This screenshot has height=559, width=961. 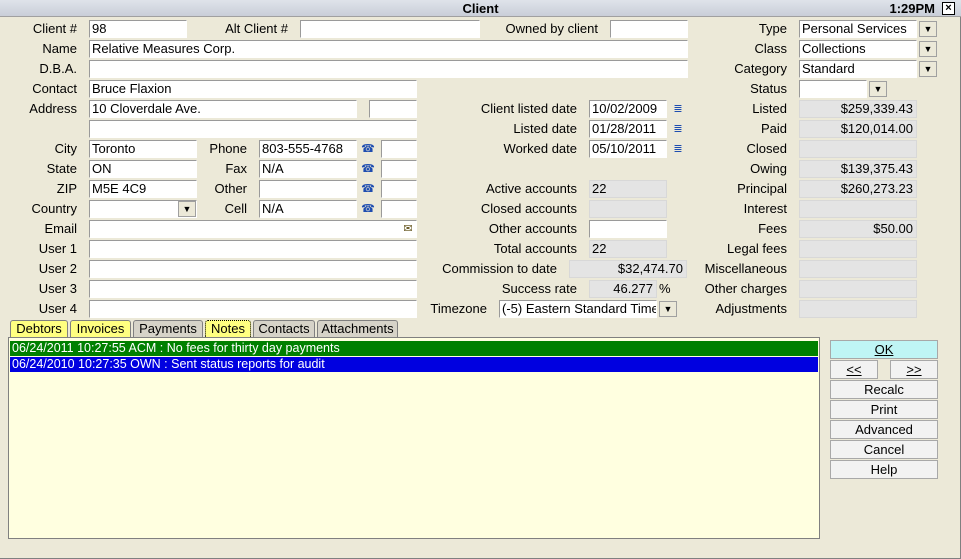 What do you see at coordinates (39, 328) in the screenshot?
I see `tab-debtors: Debtors` at bounding box center [39, 328].